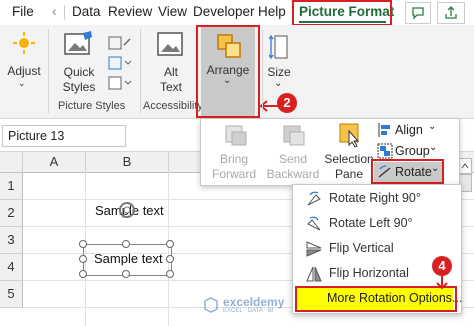 Image resolution: width=474 pixels, height=326 pixels. I want to click on menu-help: Help, so click(272, 11).